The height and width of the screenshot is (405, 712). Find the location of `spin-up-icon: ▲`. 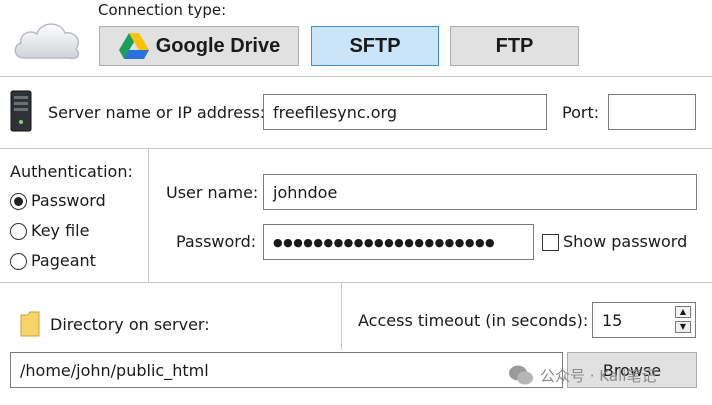

spin-up-icon: ▲ is located at coordinates (683, 312).